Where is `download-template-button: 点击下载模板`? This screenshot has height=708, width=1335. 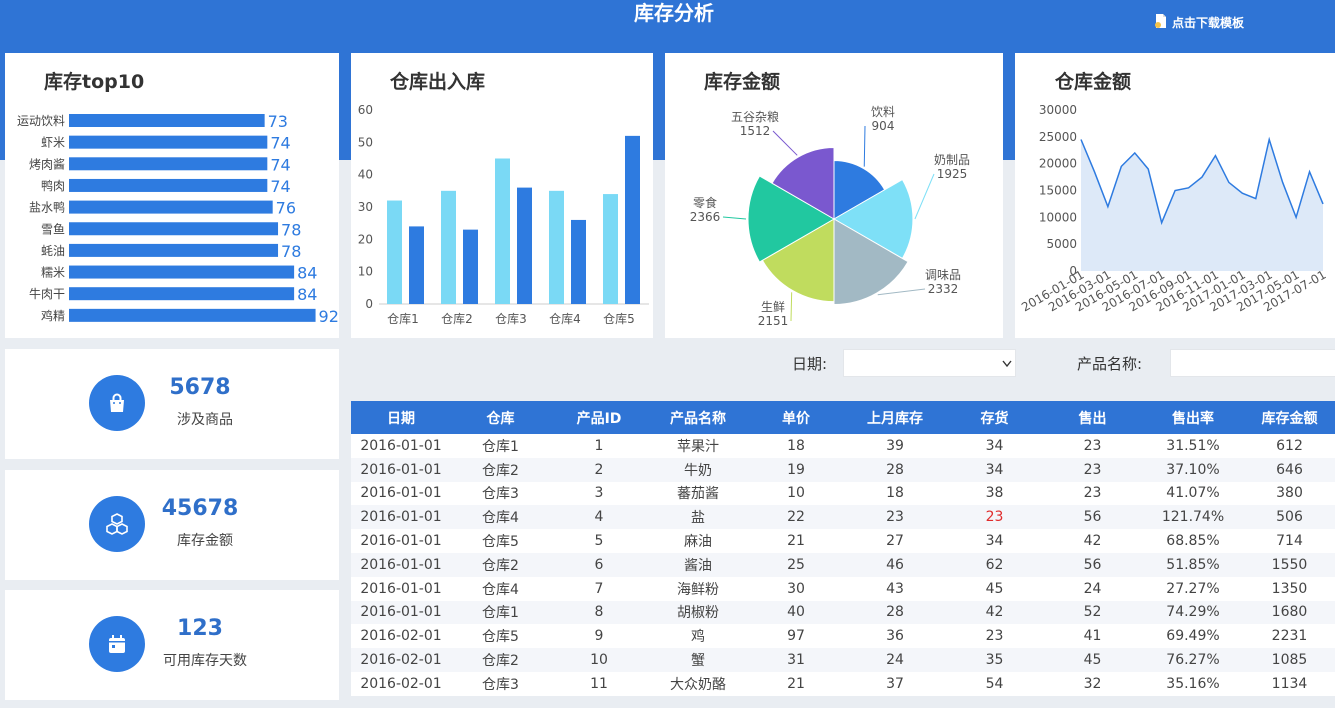 download-template-button: 点击下载模板 is located at coordinates (1198, 22).